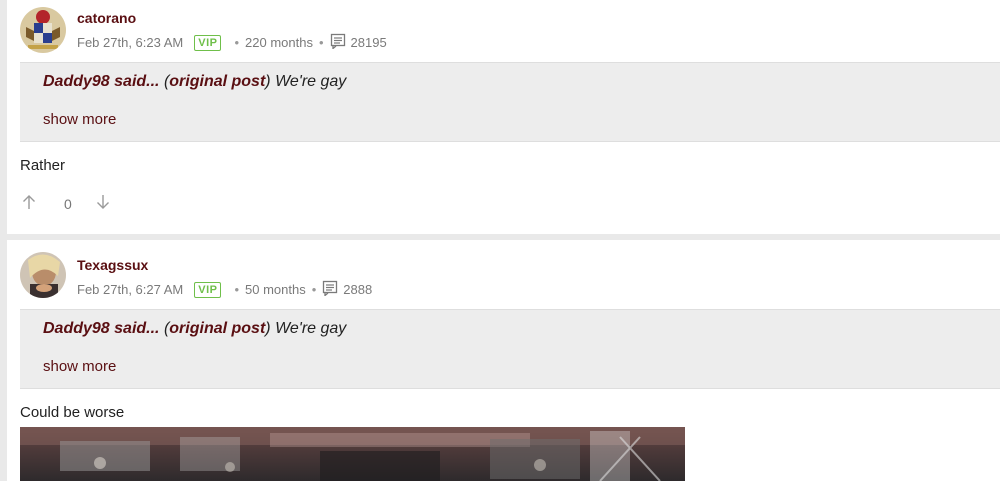 This screenshot has height=481, width=1000. Describe the element at coordinates (358, 289) in the screenshot. I see `post-count: 2888` at that location.